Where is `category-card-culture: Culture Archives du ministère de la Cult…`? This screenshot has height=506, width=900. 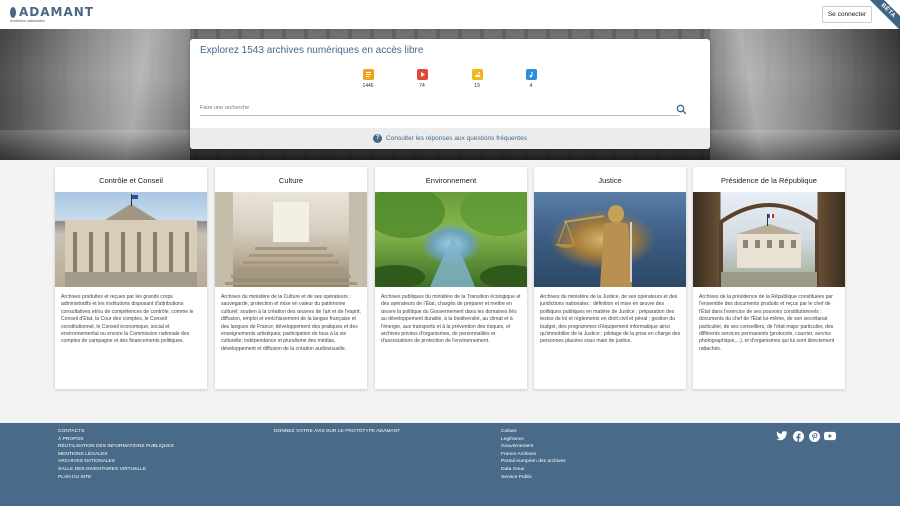
category-card-culture: Culture Archives du ministère de la Cult… is located at coordinates (291, 278).